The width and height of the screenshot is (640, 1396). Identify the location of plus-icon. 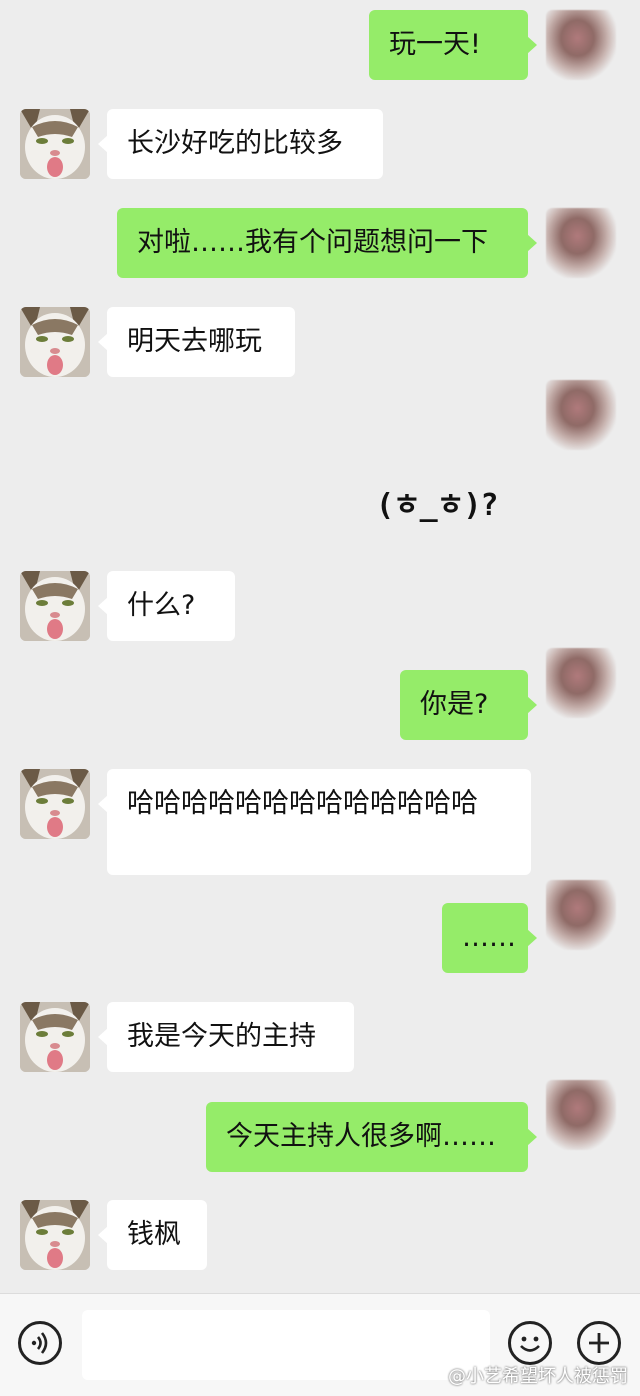
(599, 1343).